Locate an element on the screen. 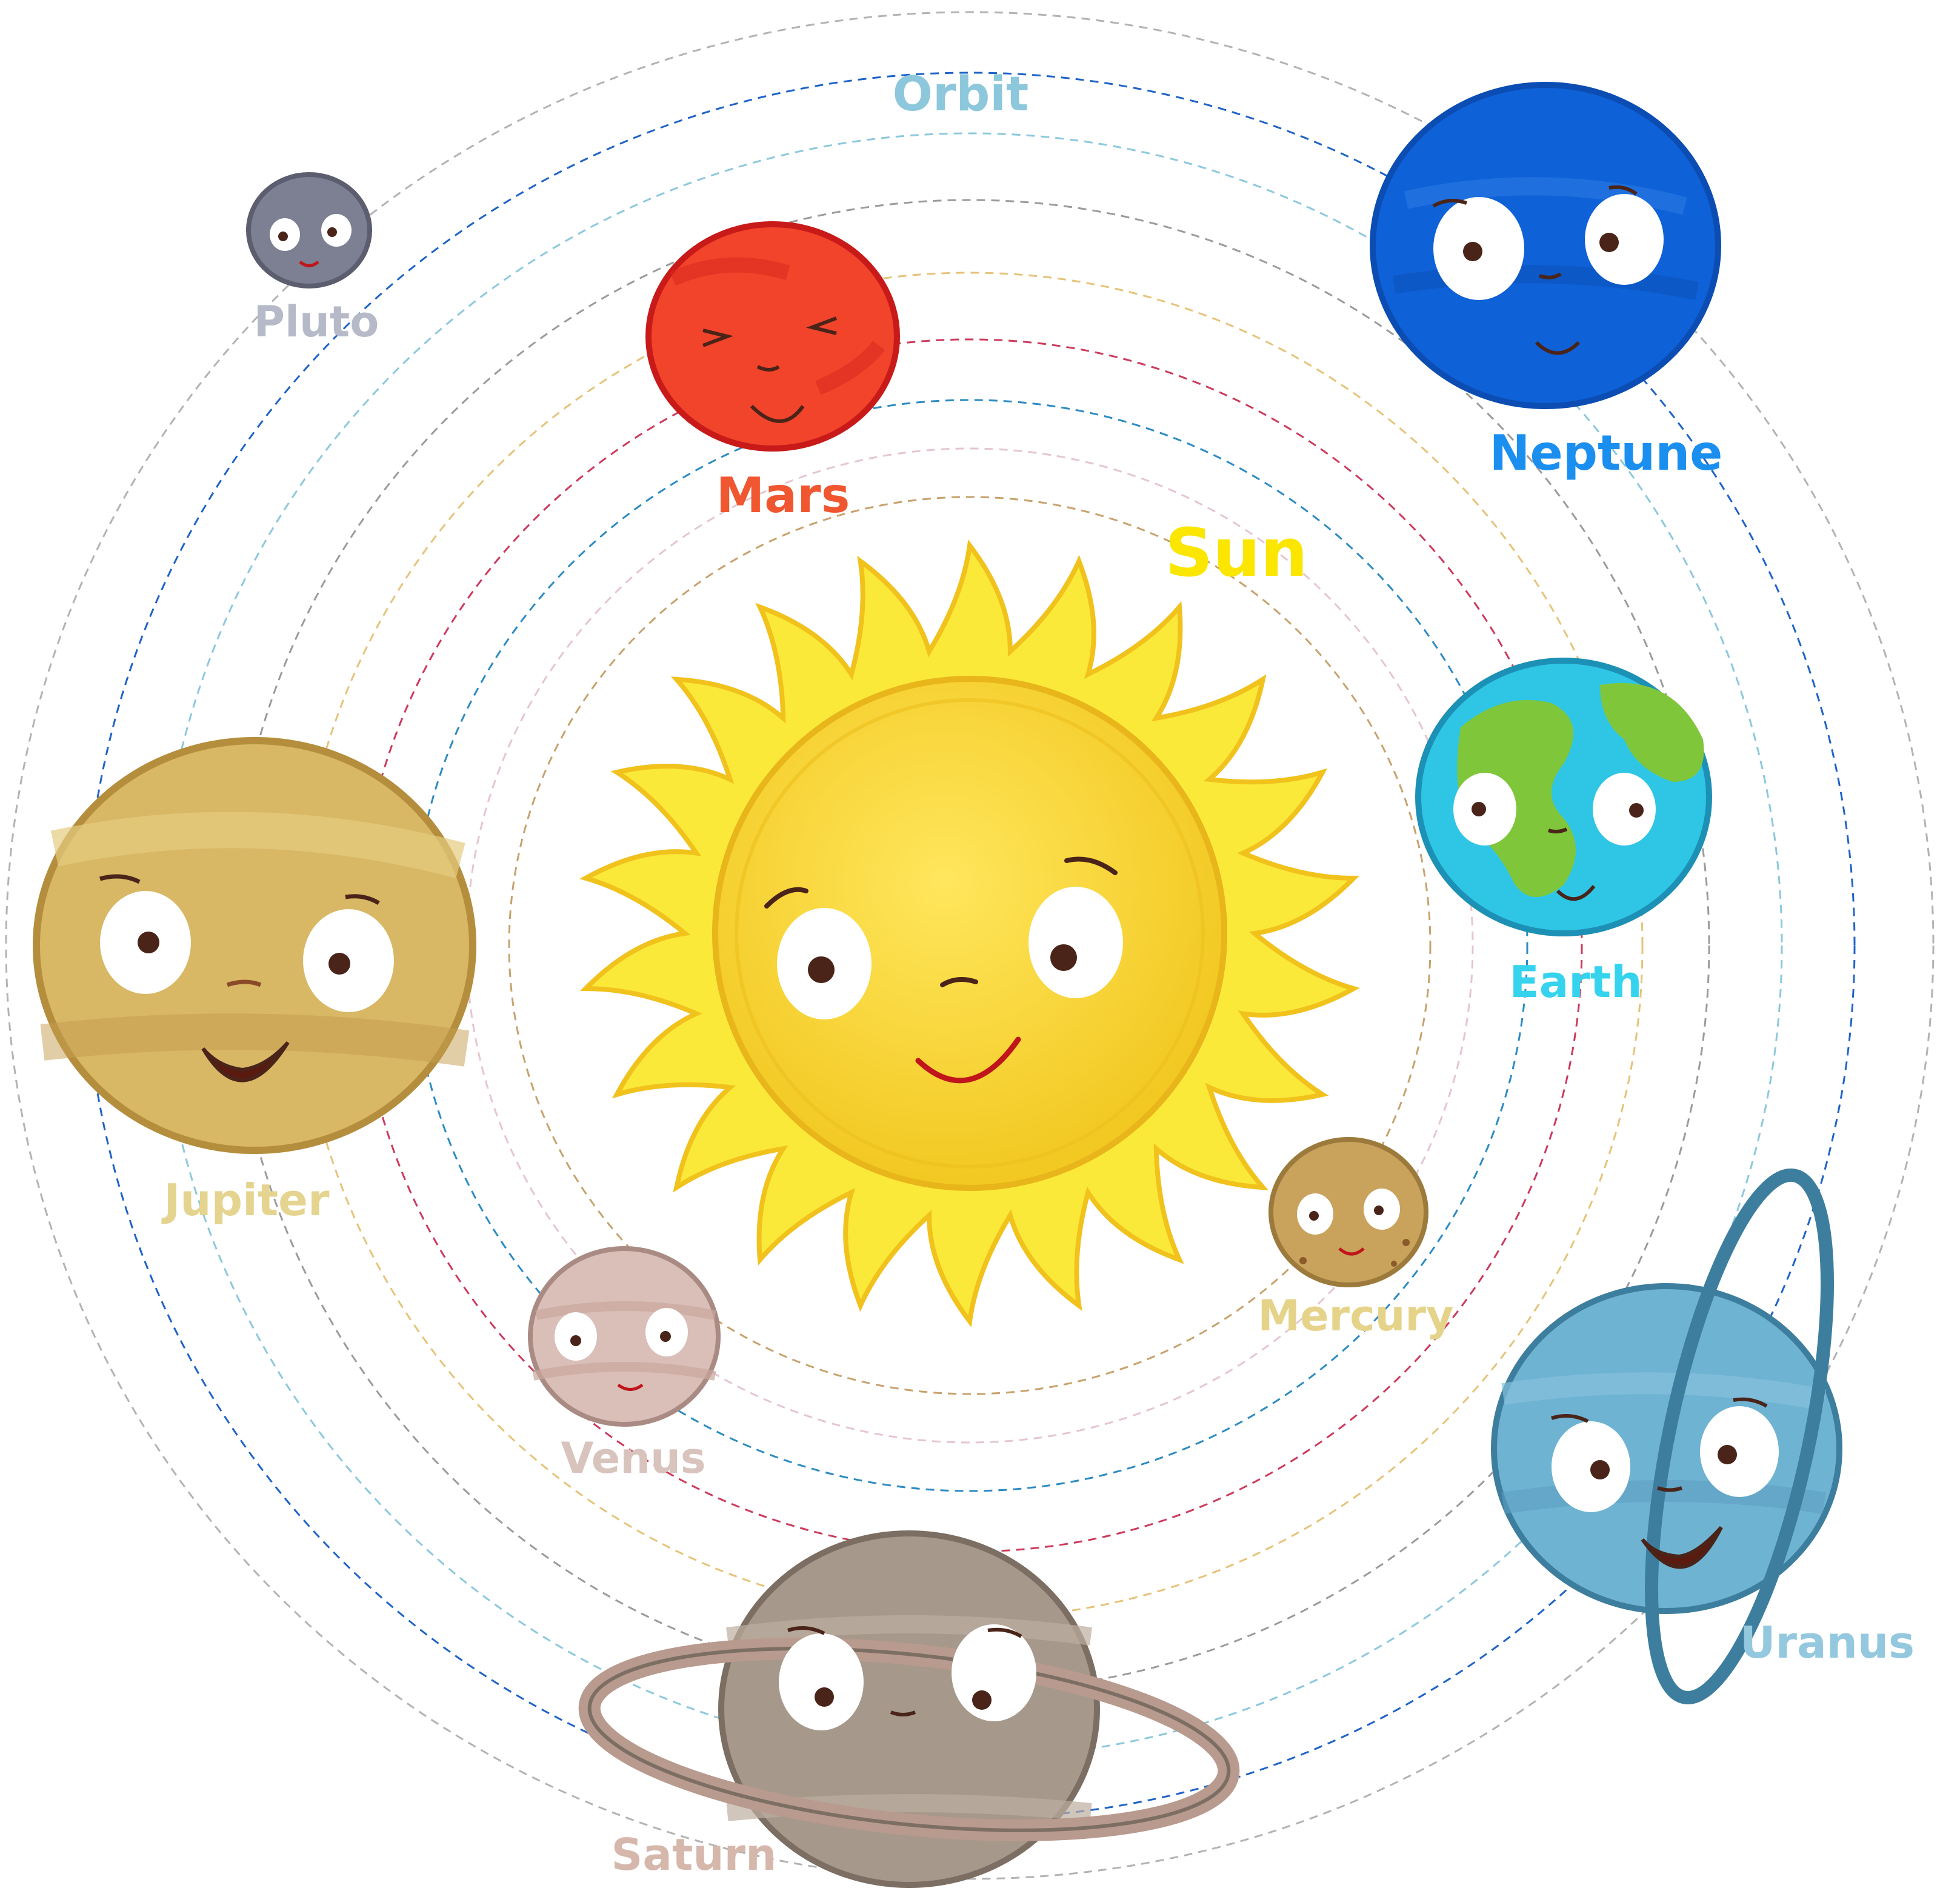  pluto-label: Pluto is located at coordinates (316, 322).